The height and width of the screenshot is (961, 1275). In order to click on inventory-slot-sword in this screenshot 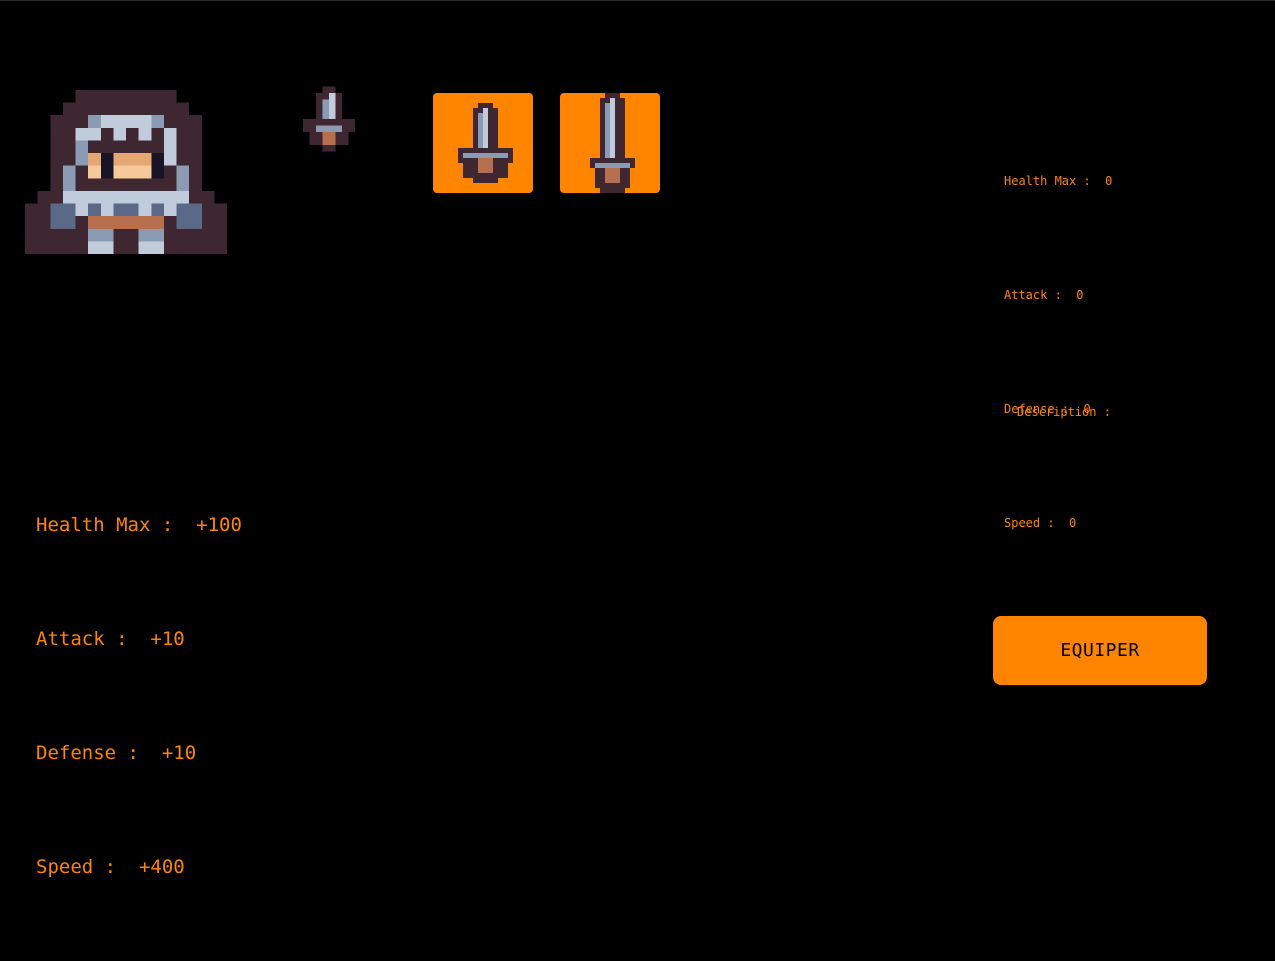, I will do `click(610, 143)`.